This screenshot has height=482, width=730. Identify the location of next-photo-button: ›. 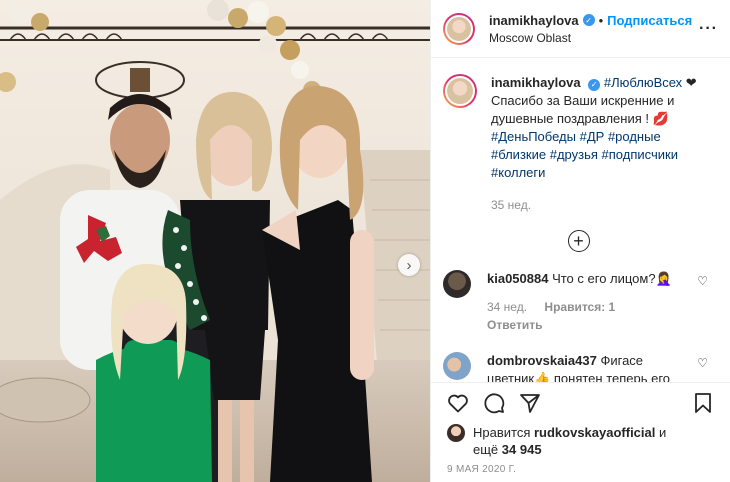
(409, 265).